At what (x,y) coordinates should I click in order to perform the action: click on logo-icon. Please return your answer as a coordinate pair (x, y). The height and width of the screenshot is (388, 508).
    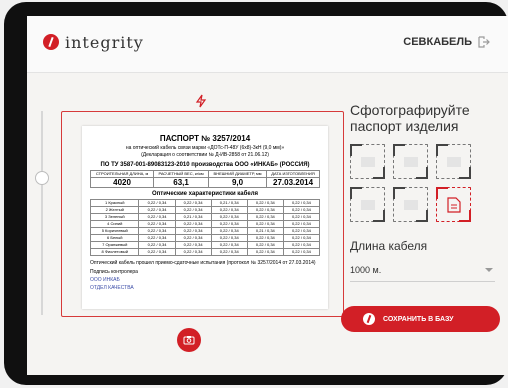
    Looking at the image, I should click on (51, 42).